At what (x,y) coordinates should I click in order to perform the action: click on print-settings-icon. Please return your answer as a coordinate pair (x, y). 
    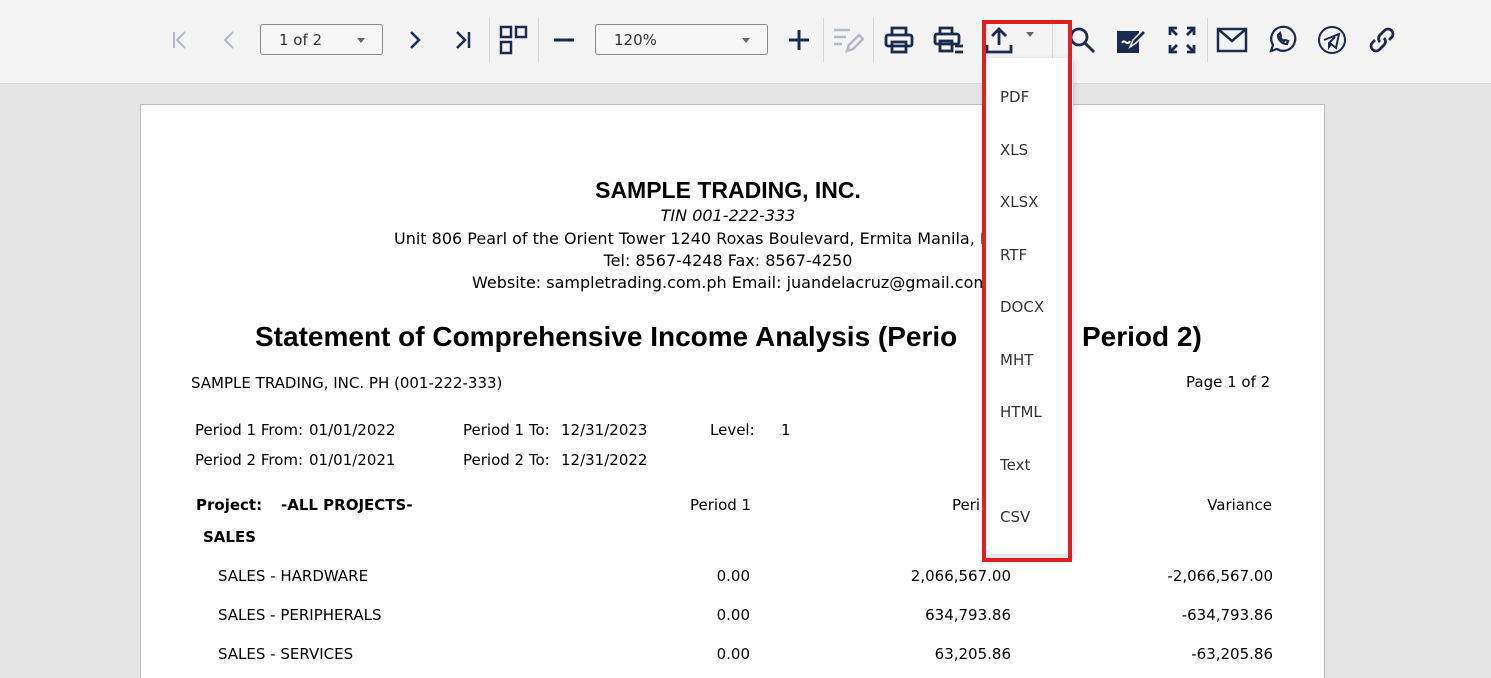
    Looking at the image, I should click on (948, 40).